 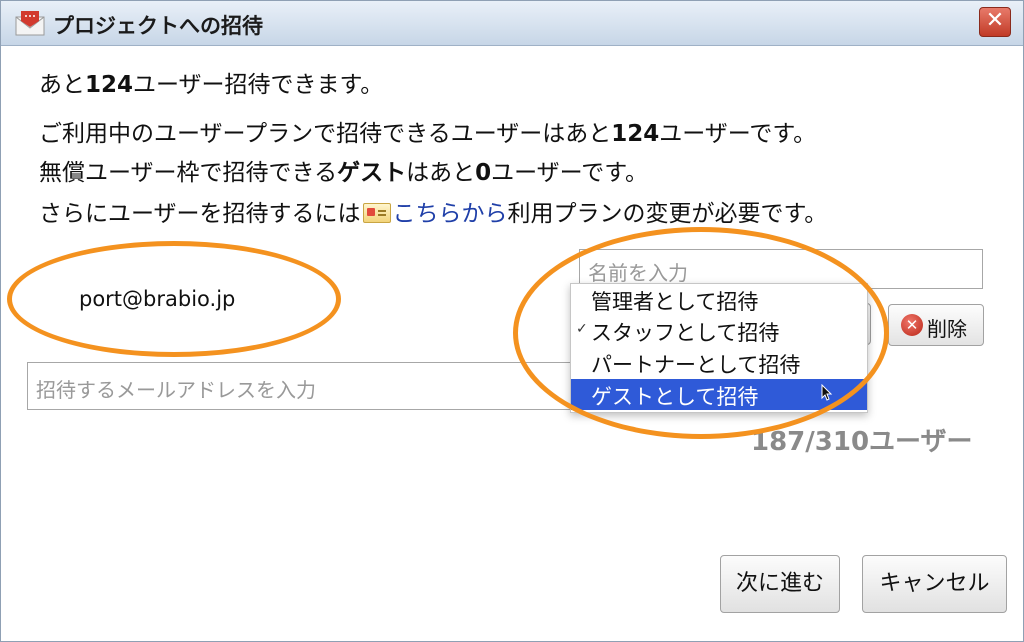 What do you see at coordinates (719, 330) in the screenshot?
I see `role-option-staff: ✓ スタッフとして招待` at bounding box center [719, 330].